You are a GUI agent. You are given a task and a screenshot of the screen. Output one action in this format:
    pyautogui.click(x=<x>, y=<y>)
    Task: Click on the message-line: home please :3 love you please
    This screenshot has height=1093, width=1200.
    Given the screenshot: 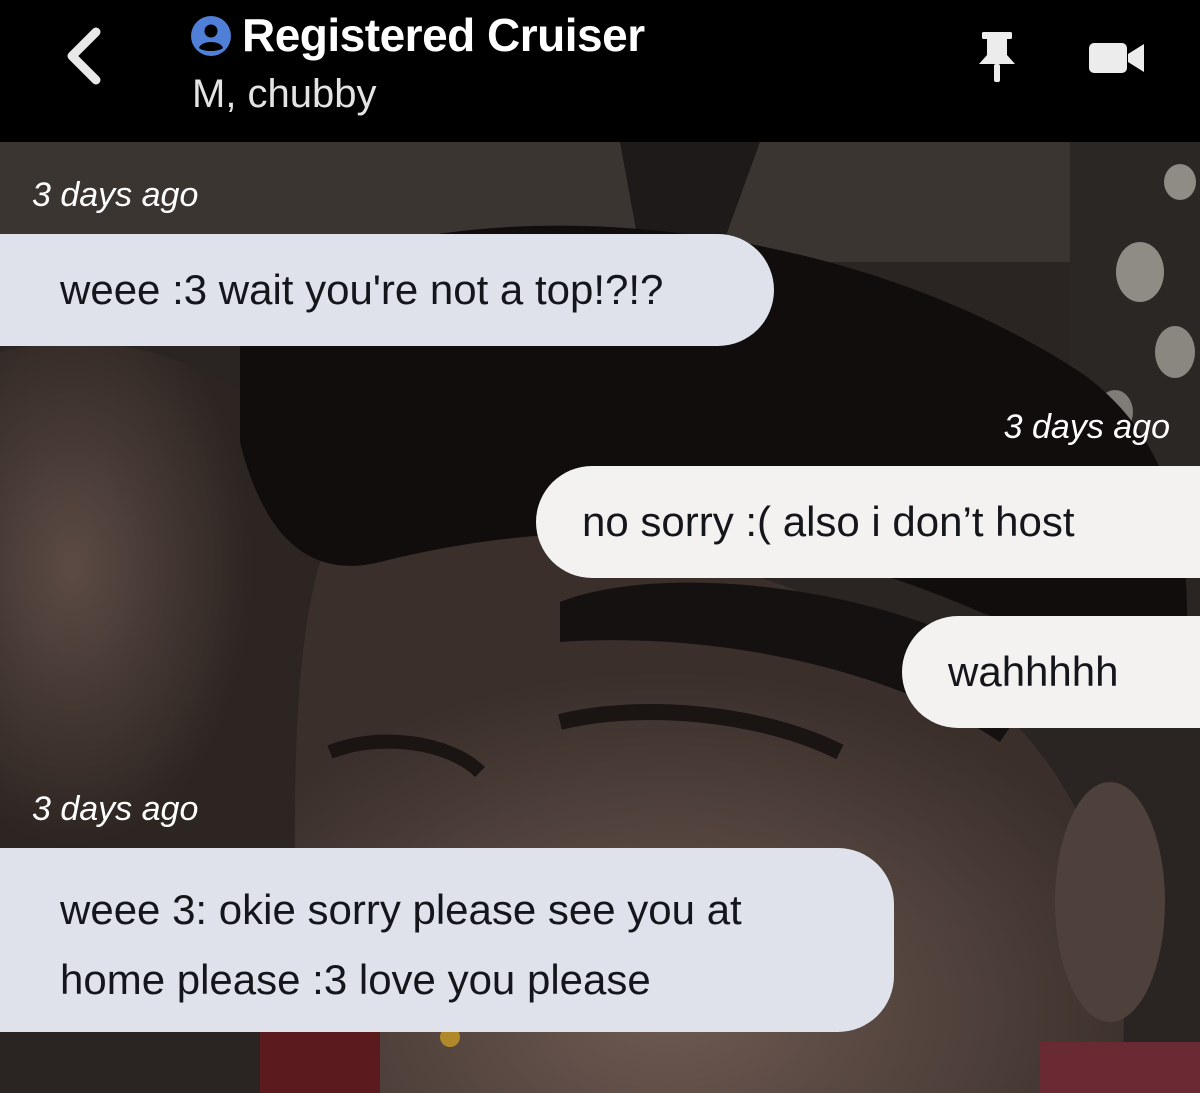 What is the action you would take?
    pyautogui.click(x=355, y=979)
    